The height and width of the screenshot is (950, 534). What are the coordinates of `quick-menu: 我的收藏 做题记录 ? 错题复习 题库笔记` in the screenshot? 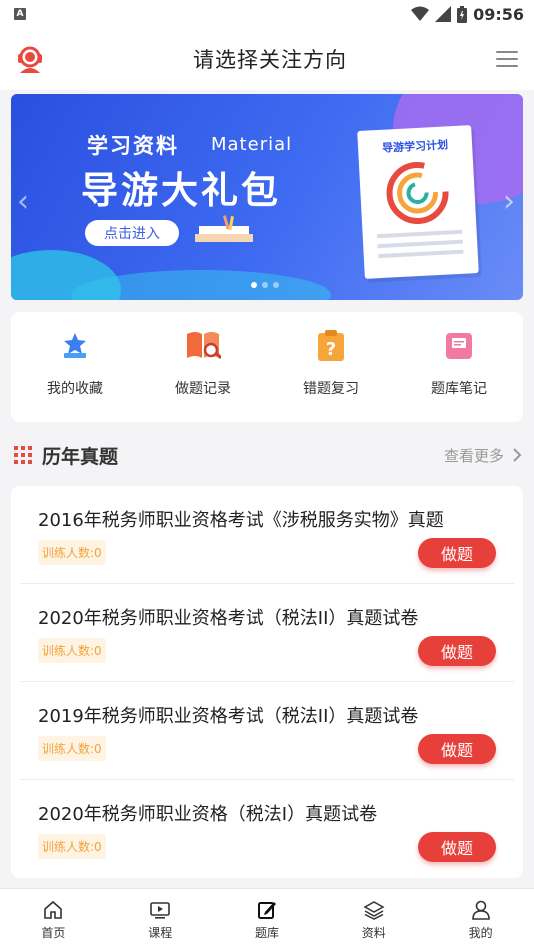 It's located at (267, 367).